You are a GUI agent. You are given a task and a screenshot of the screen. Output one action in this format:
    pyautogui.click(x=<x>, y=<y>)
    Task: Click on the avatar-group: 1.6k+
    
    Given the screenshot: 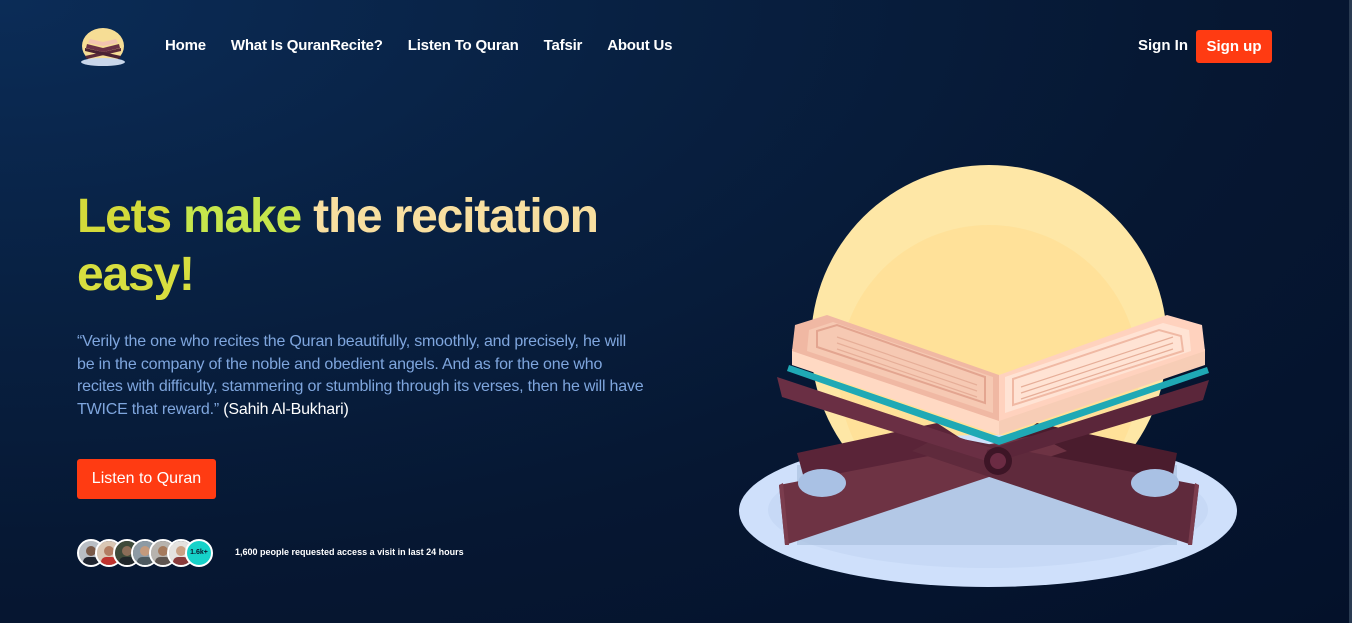 What is the action you would take?
    pyautogui.click(x=152, y=553)
    